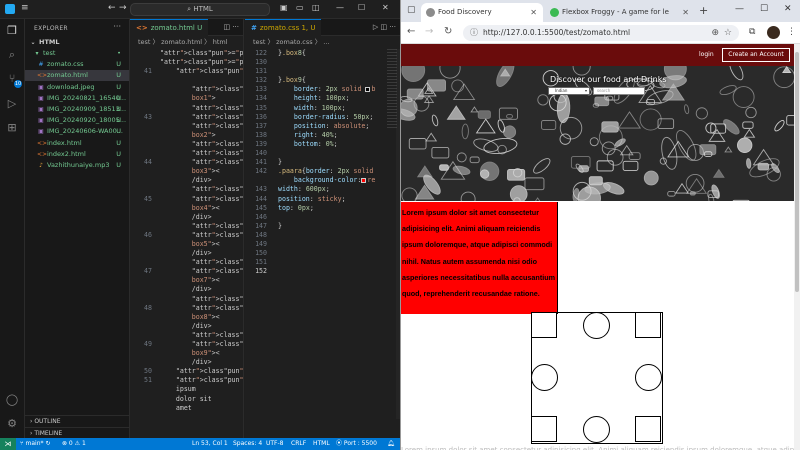  What do you see at coordinates (773, 32) in the screenshot?
I see `profile-avatar` at bounding box center [773, 32].